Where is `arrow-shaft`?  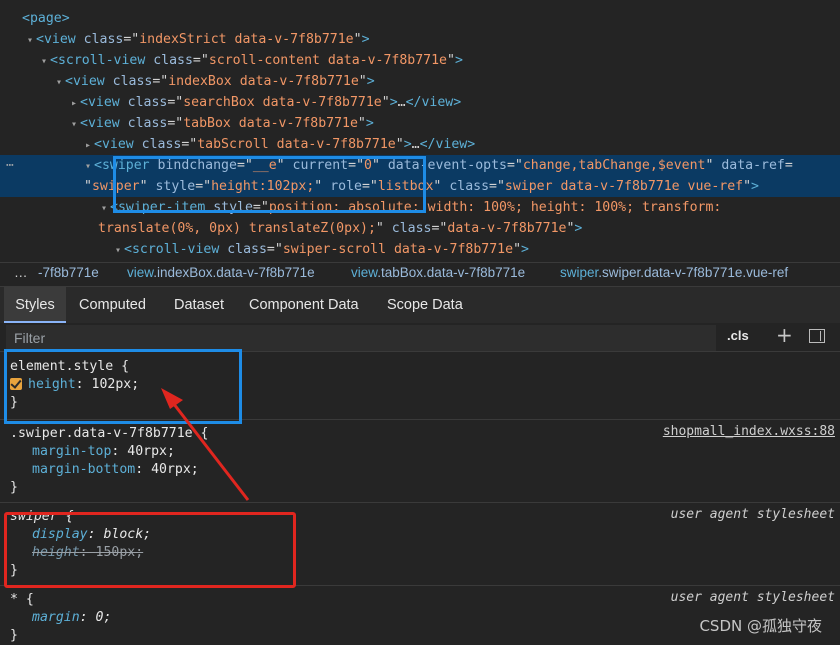 arrow-shaft is located at coordinates (209, 449).